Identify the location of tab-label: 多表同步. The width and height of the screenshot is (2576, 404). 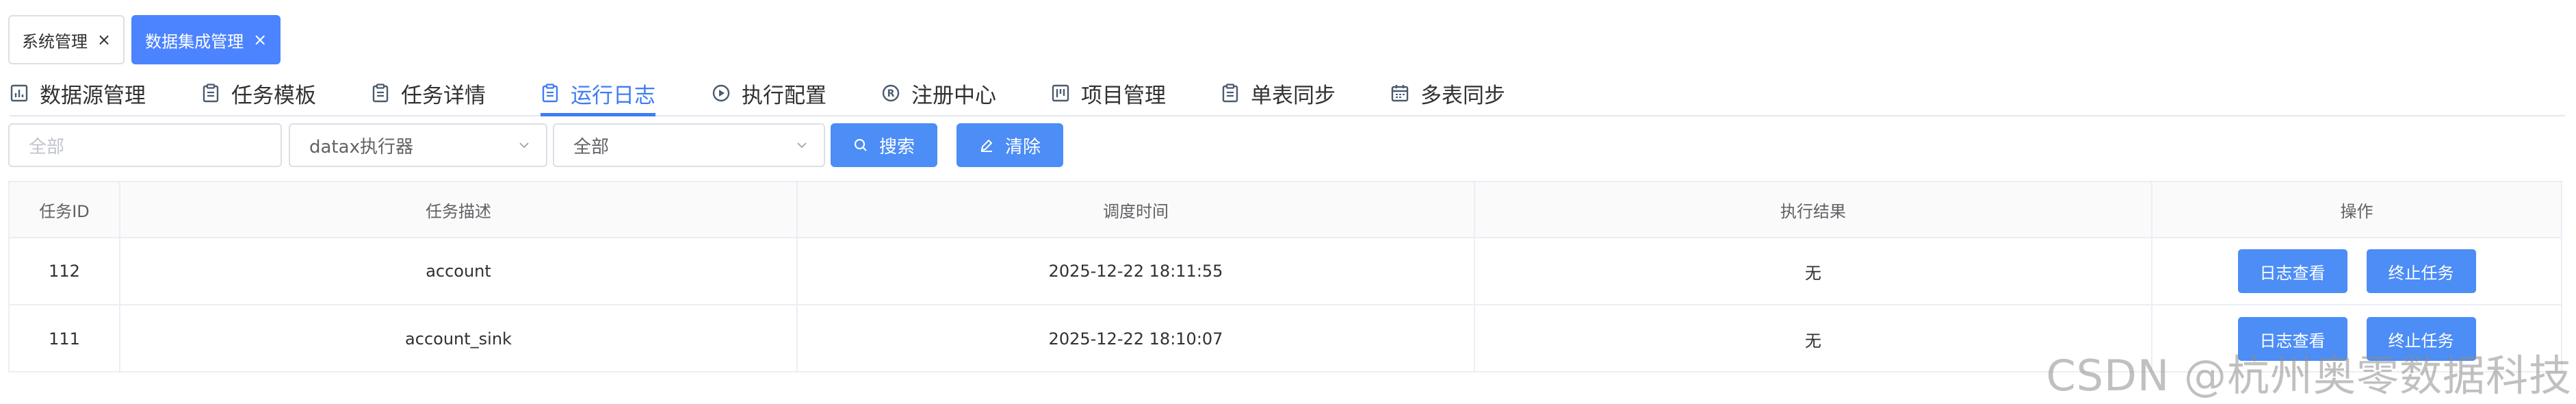
(1462, 95).